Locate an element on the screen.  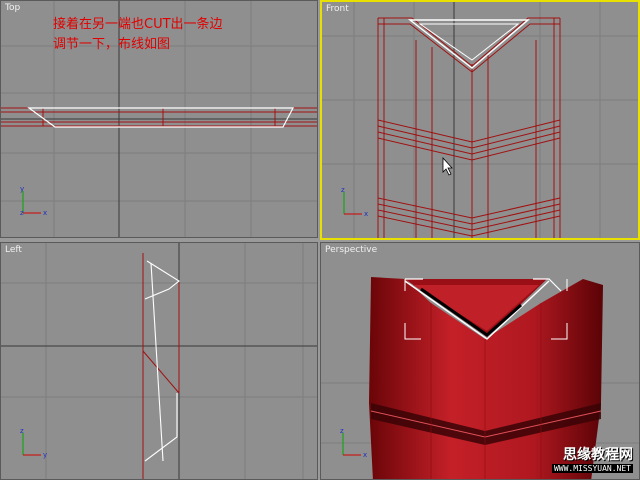
watermark-url: WWW.MISSYUAN.NET is located at coordinates (592, 468).